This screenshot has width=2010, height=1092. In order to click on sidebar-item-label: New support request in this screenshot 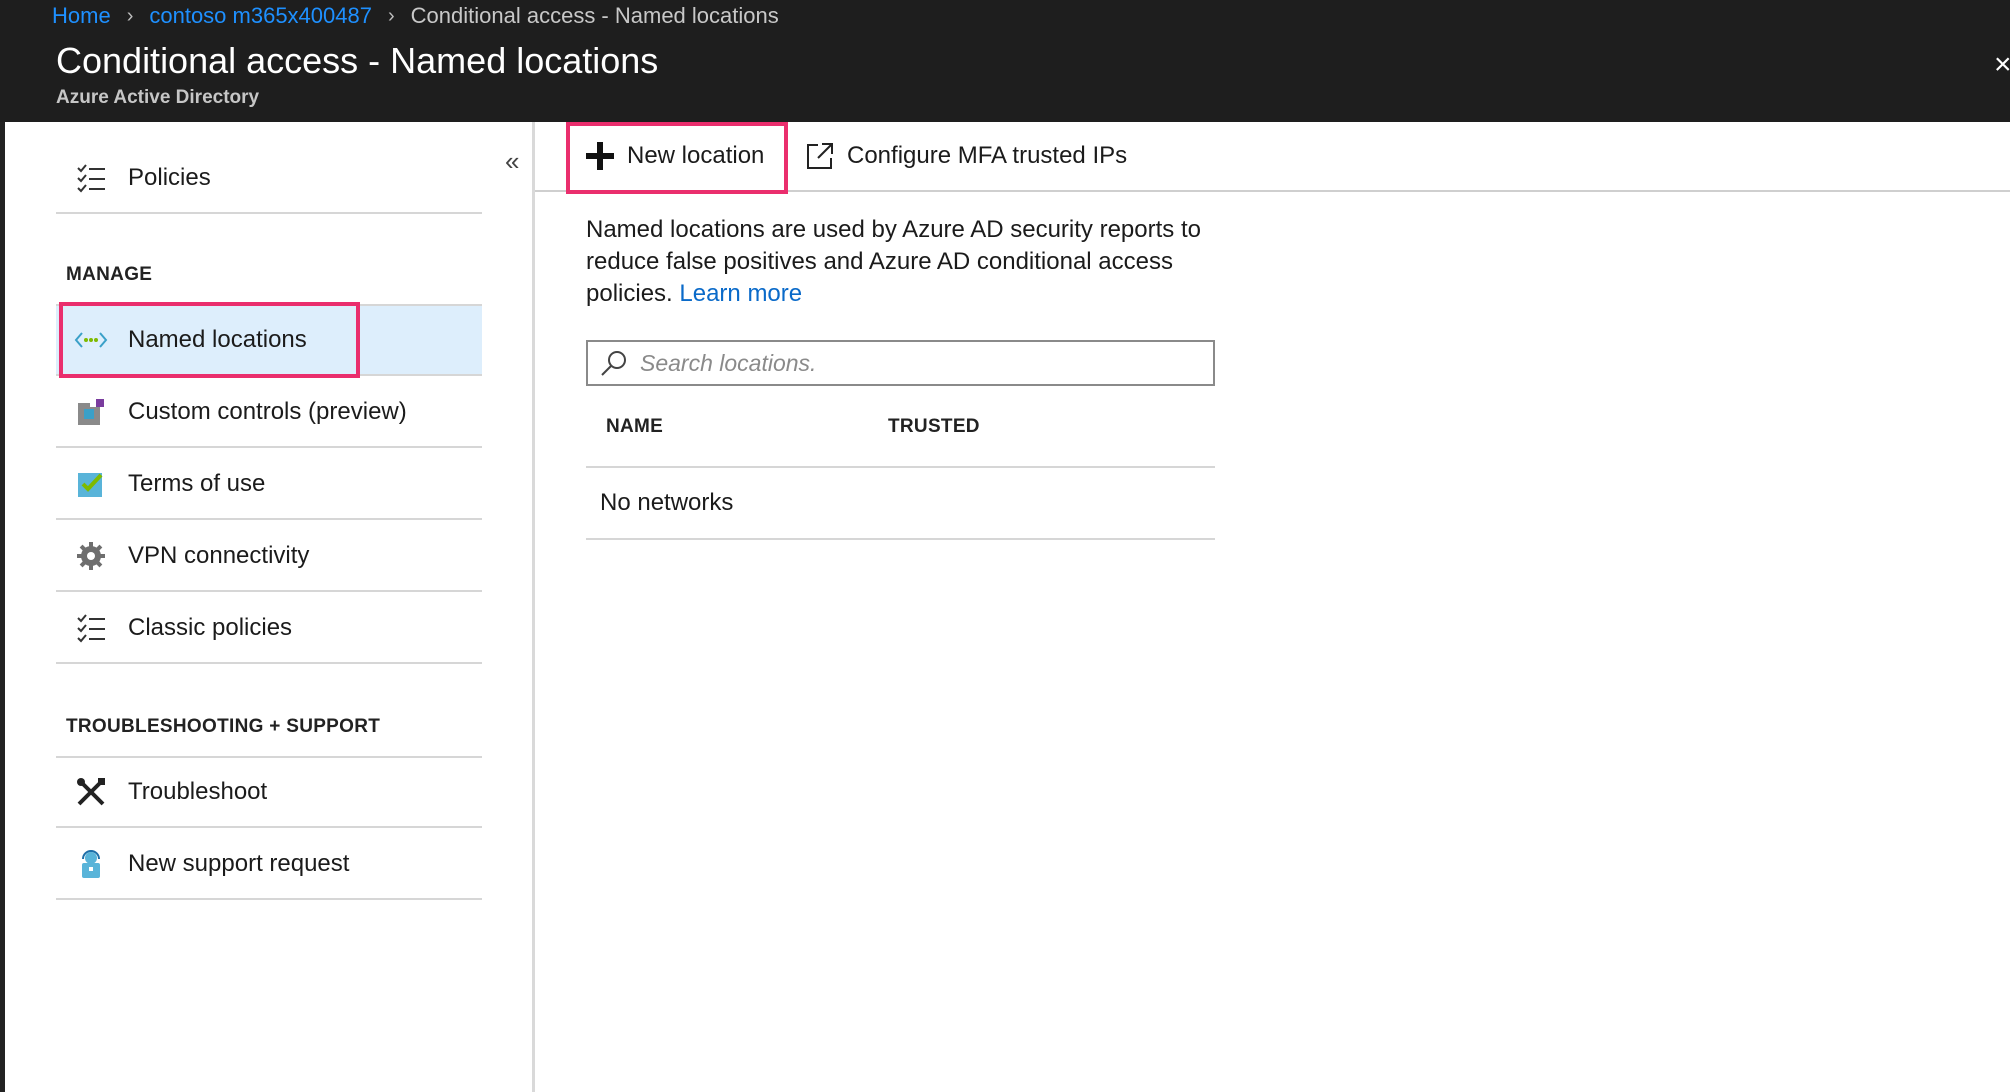, I will do `click(239, 863)`.